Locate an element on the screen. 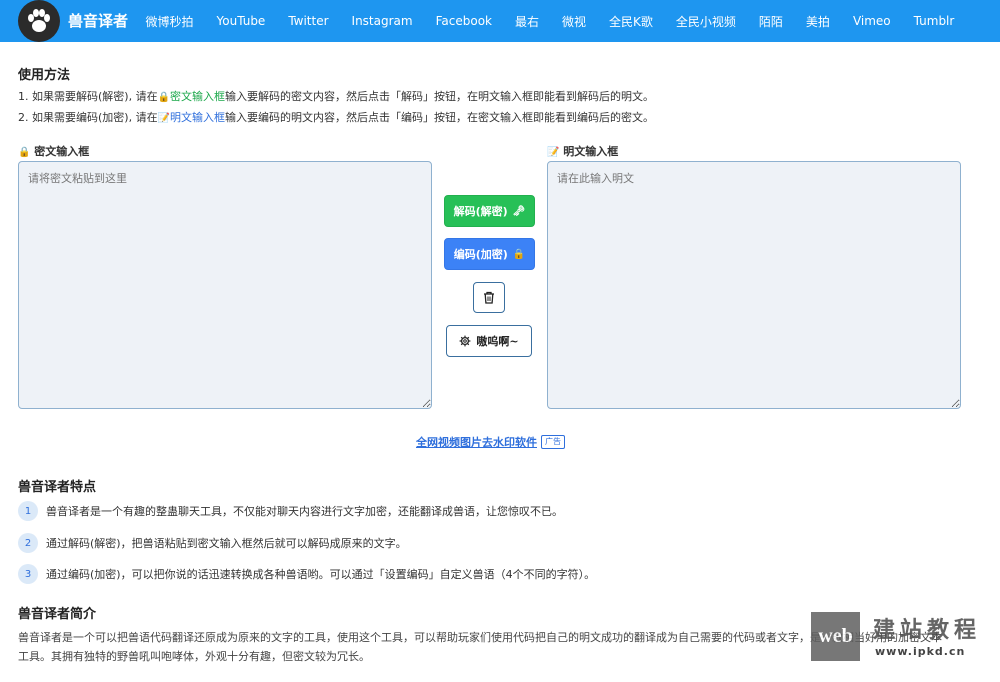 This screenshot has height=682, width=1000. nav-link-youtube: YouTube is located at coordinates (241, 21).